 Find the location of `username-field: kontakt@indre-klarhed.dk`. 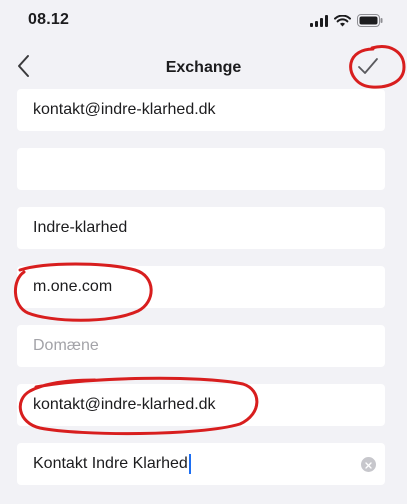

username-field: kontakt@indre-klarhed.dk is located at coordinates (201, 405).